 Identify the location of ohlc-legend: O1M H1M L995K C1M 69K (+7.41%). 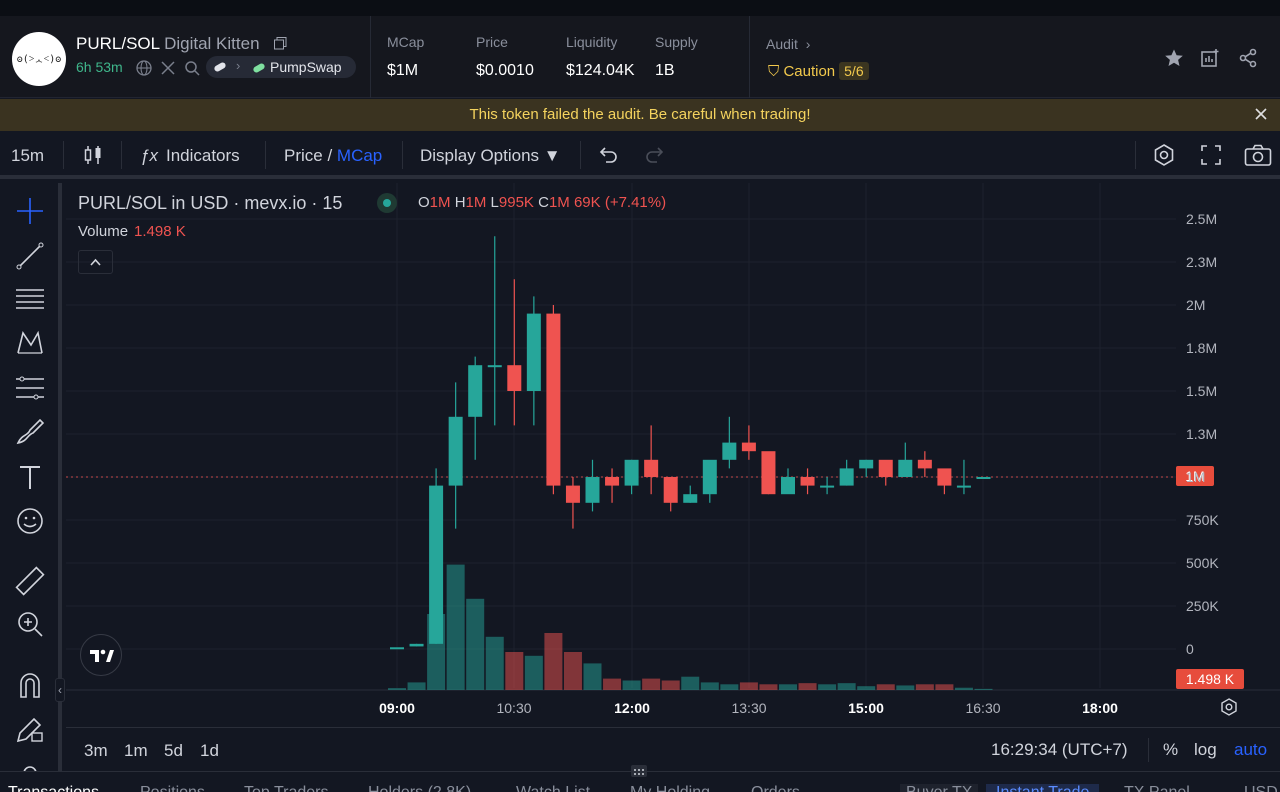
(542, 202).